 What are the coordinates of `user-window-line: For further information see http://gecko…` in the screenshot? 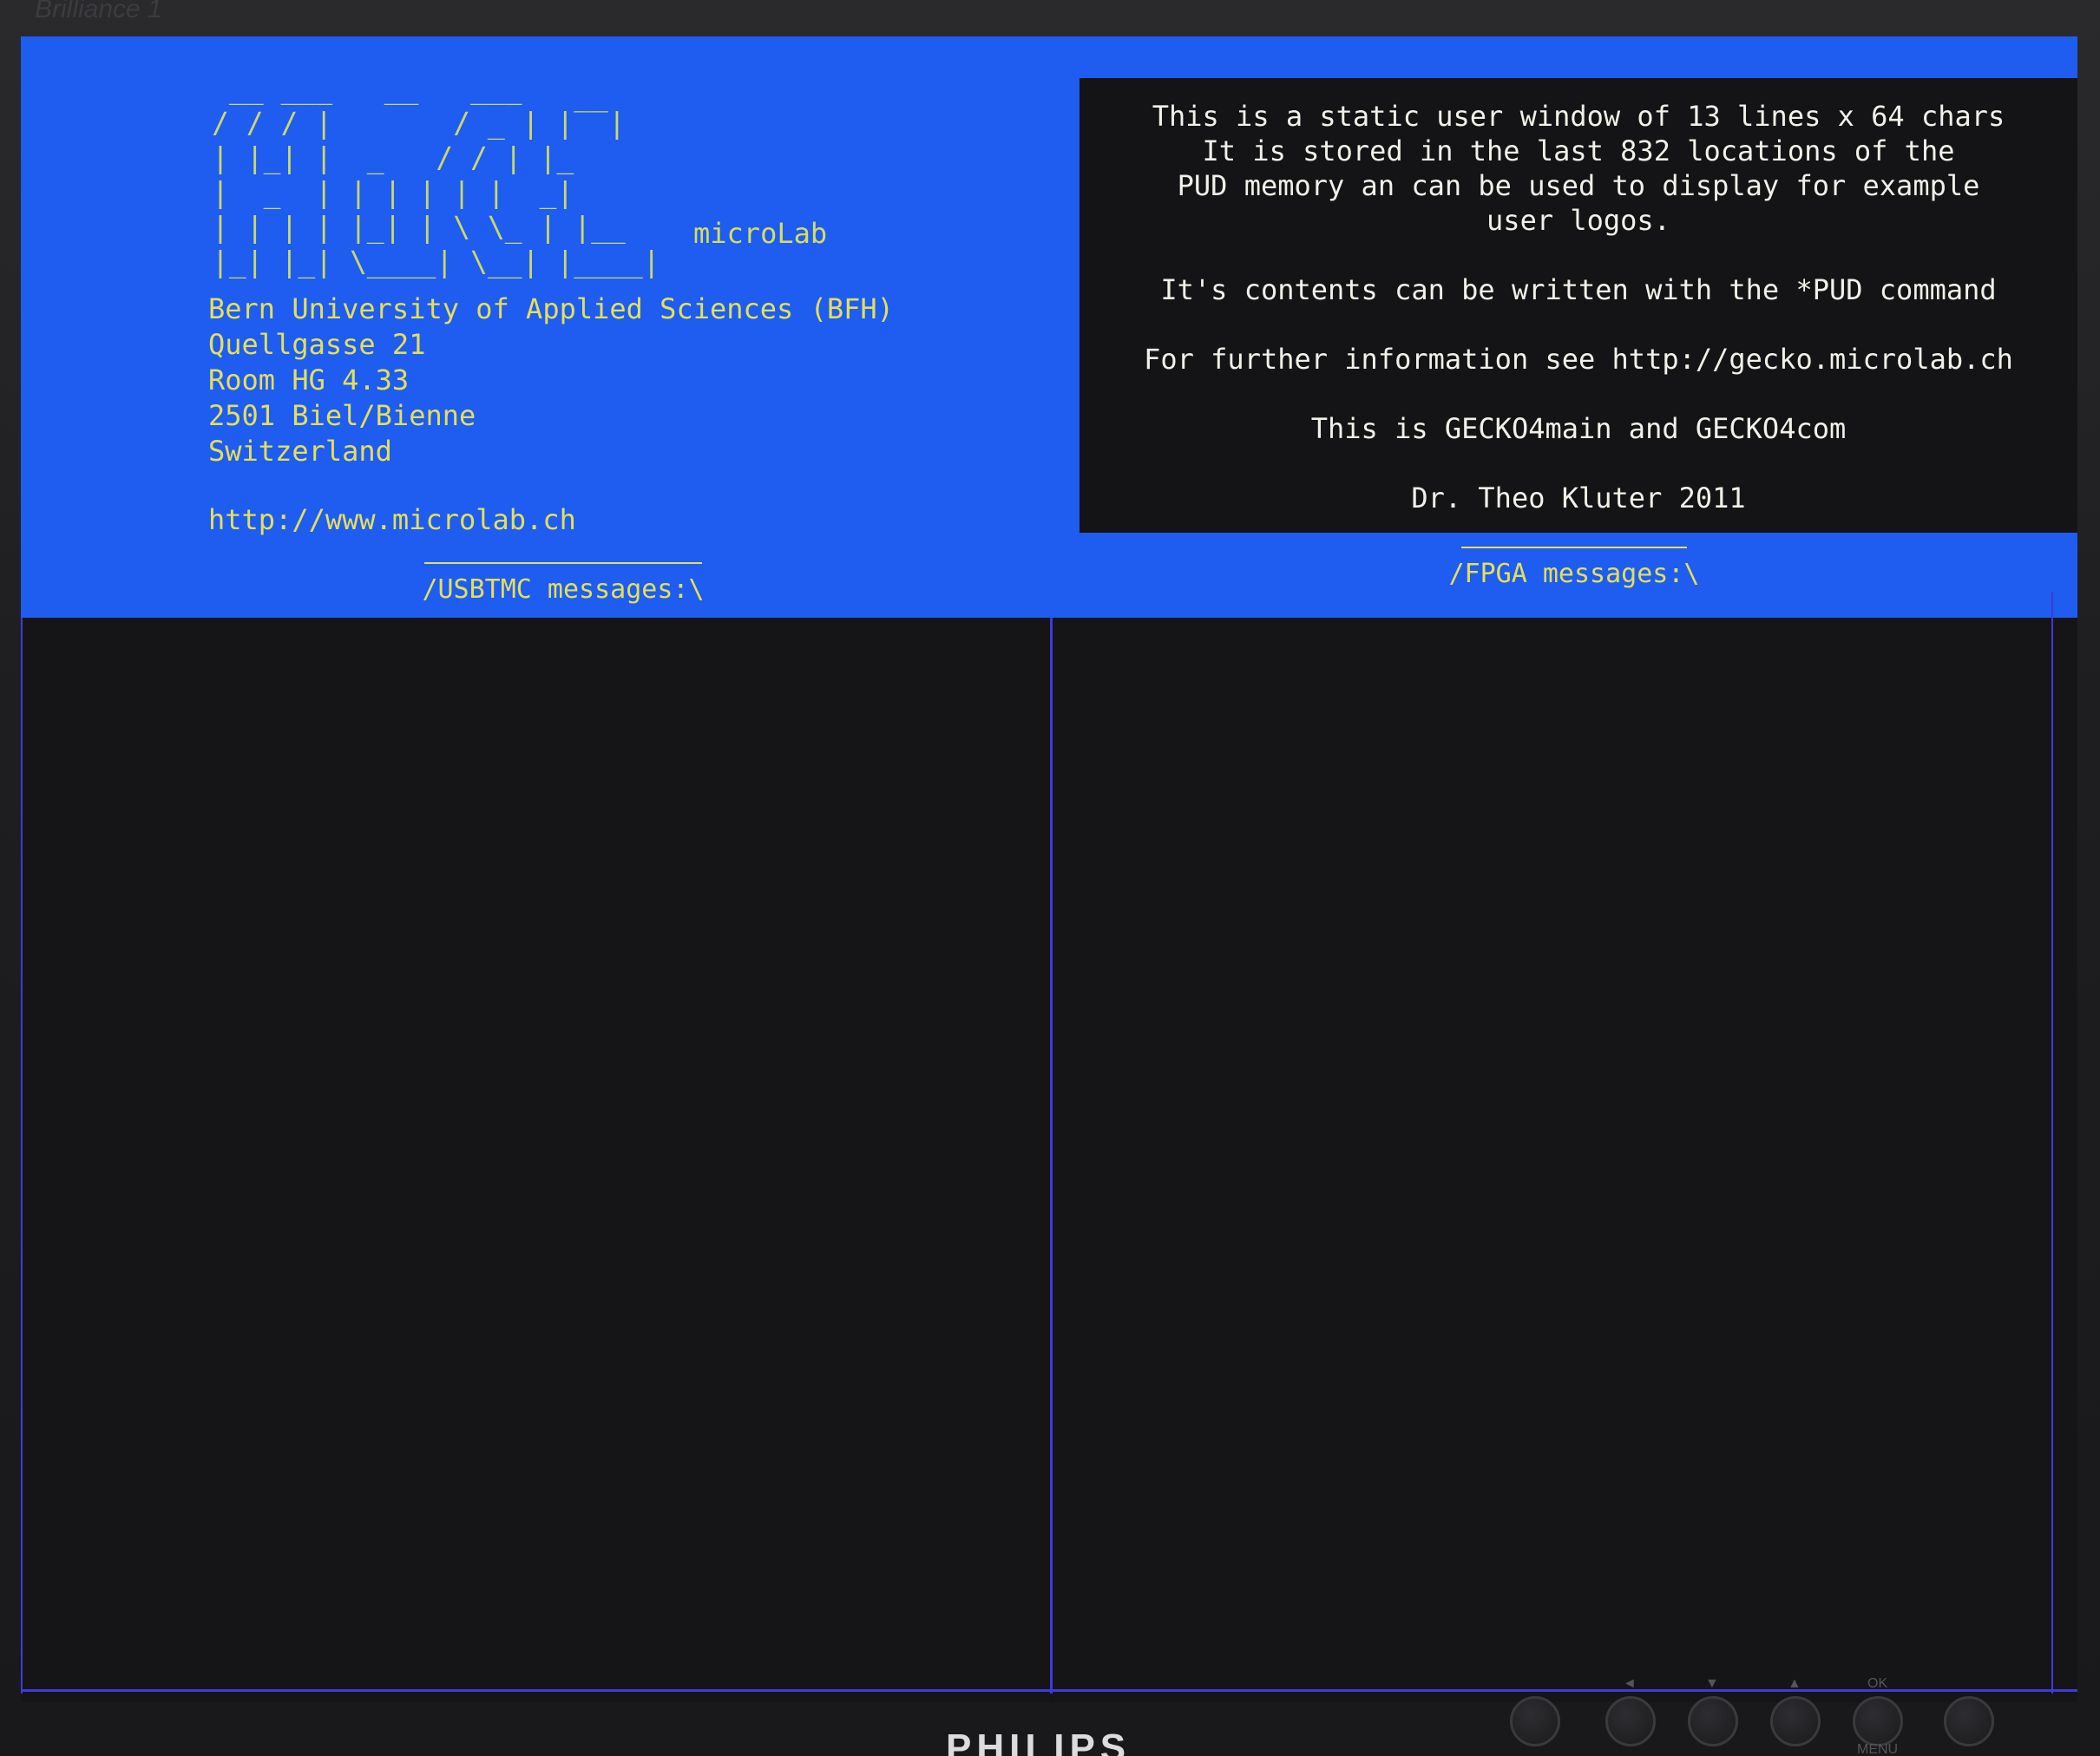 It's located at (1578, 359).